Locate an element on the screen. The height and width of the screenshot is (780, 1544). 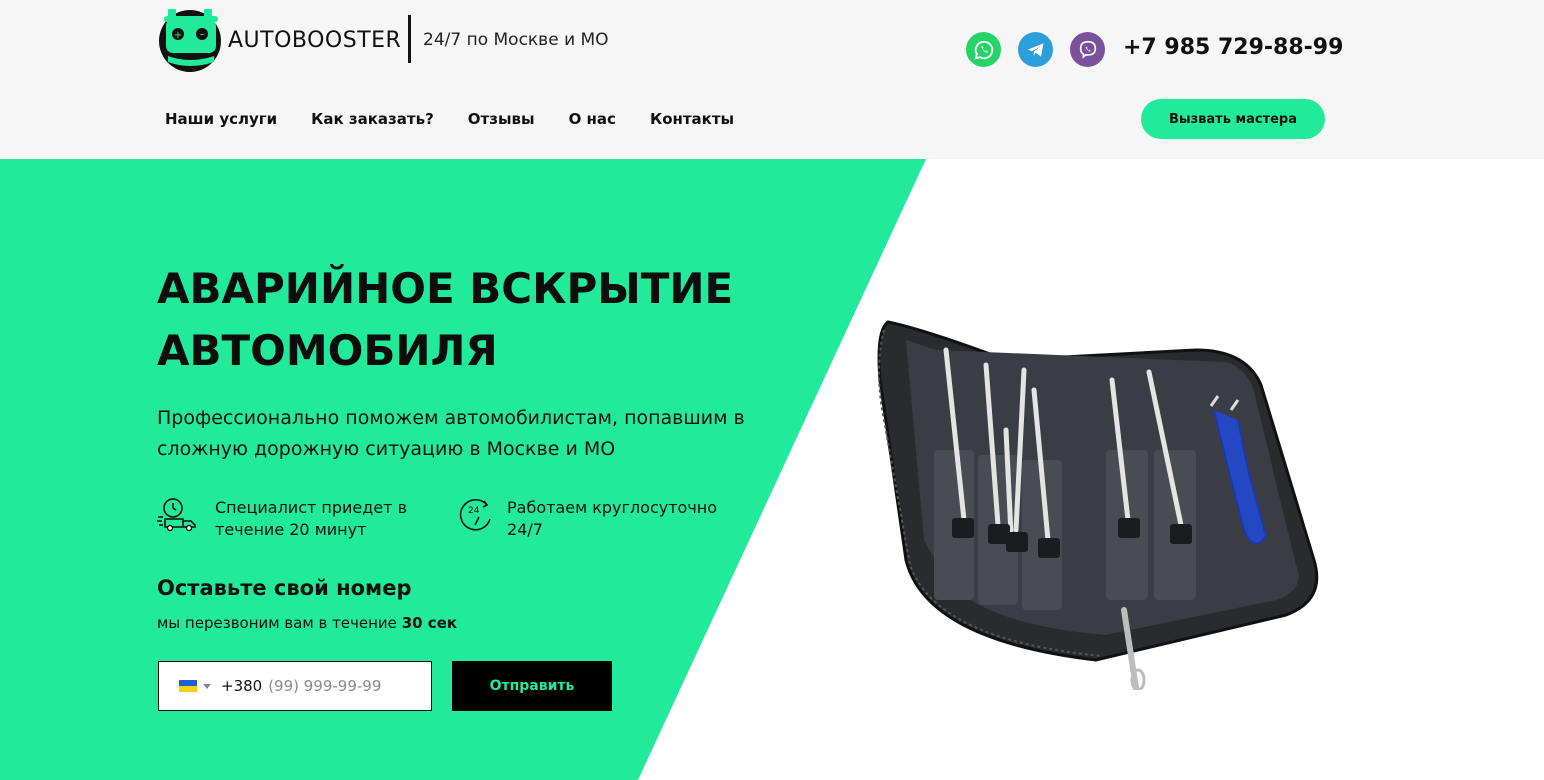
tagline: 24/7 по Москве и МО is located at coordinates (516, 40).